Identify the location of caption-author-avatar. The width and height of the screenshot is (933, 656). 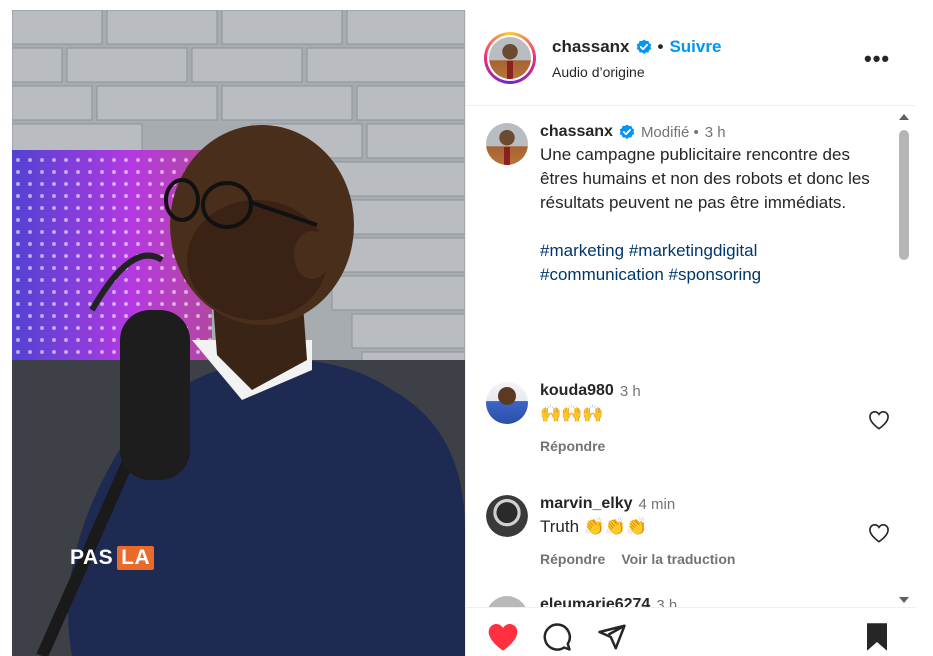
(507, 144).